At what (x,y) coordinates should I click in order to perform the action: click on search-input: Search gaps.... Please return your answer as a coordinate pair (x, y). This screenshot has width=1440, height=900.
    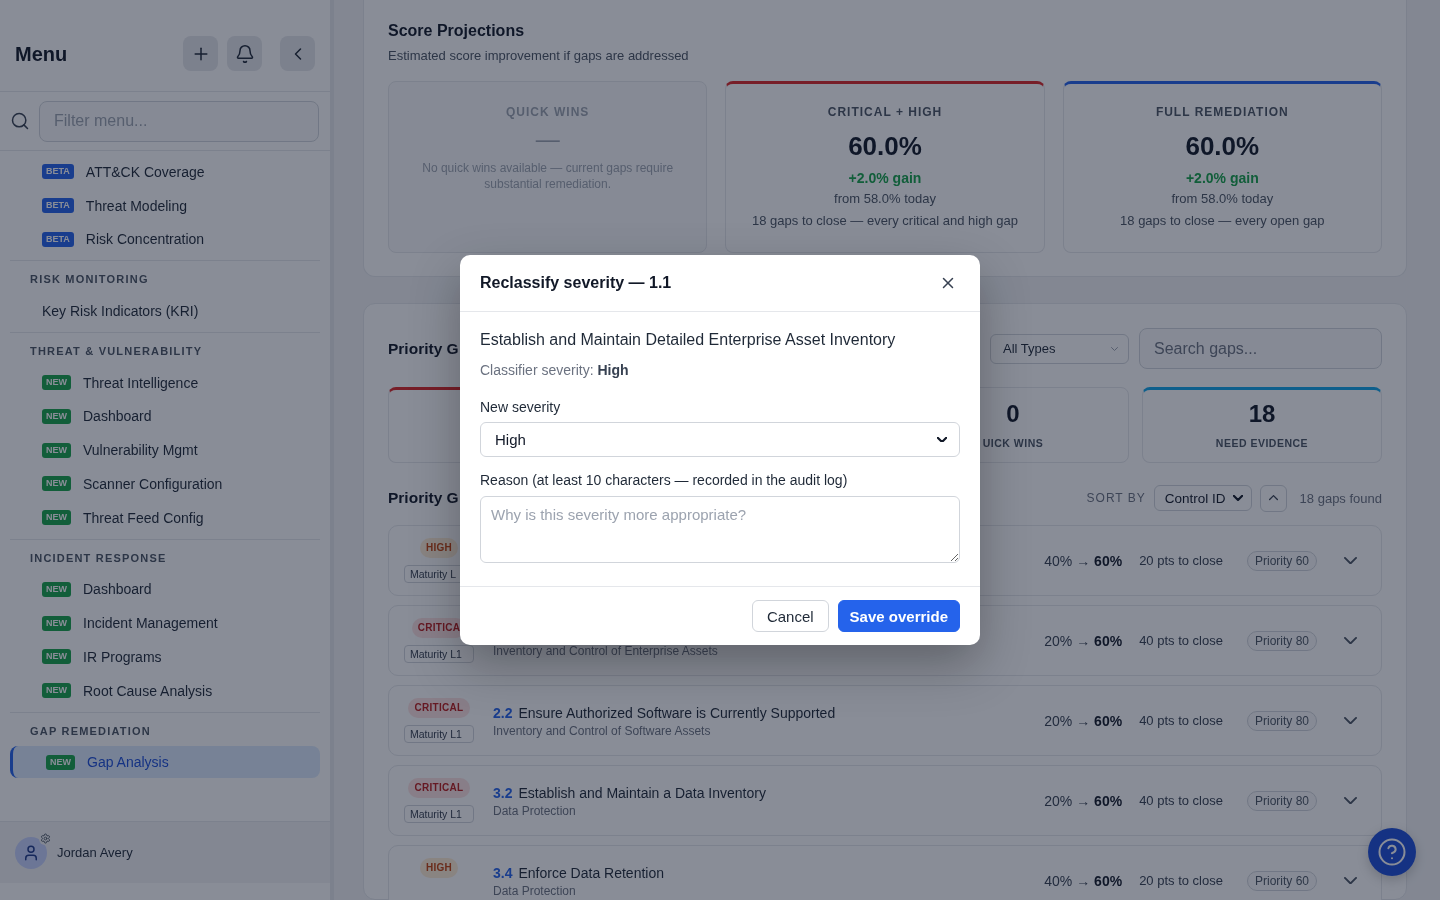
    Looking at the image, I should click on (1260, 348).